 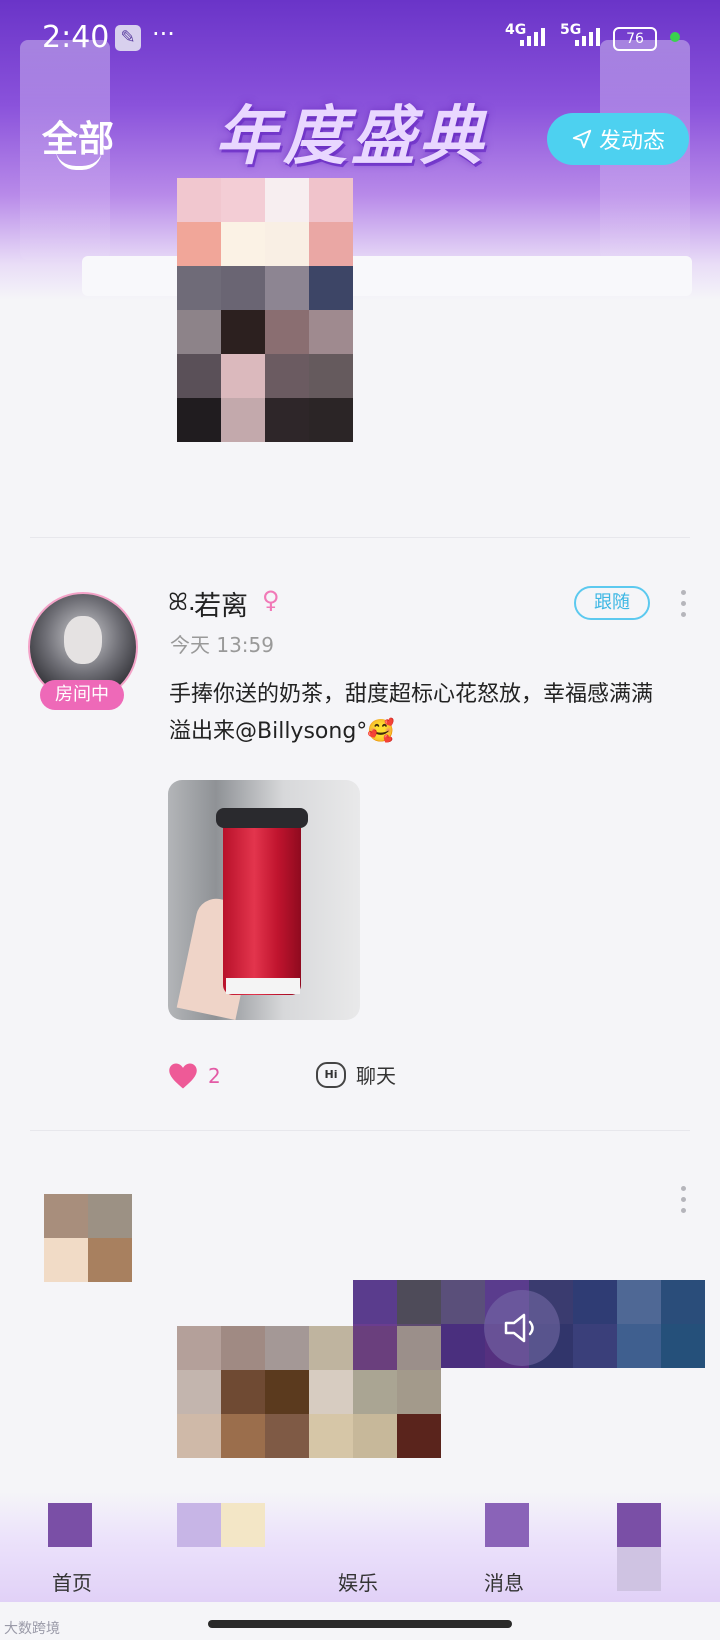 I want to click on nav-item-messages: 消息, so click(x=504, y=1581).